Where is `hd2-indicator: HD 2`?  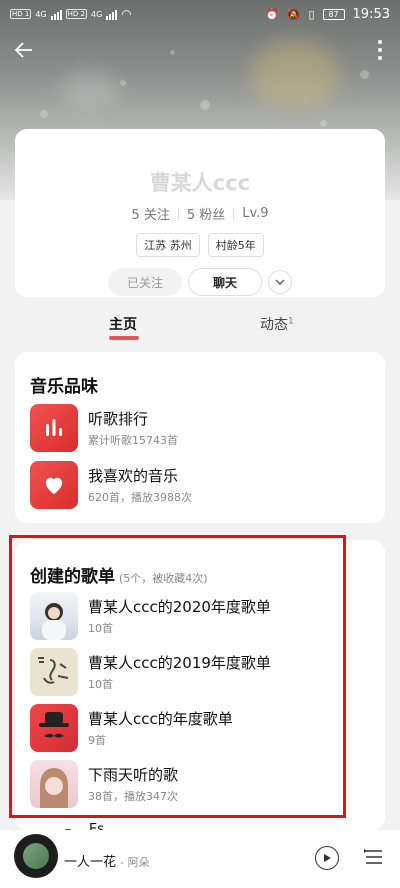
hd2-indicator: HD 2 is located at coordinates (76, 14).